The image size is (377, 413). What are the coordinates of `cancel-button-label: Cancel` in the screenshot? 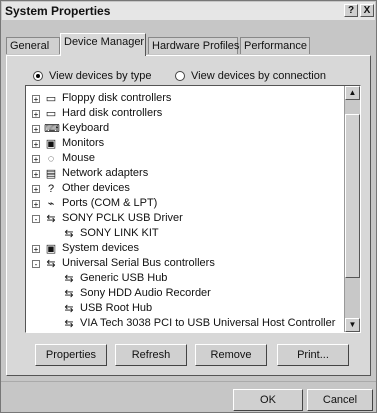 It's located at (340, 400).